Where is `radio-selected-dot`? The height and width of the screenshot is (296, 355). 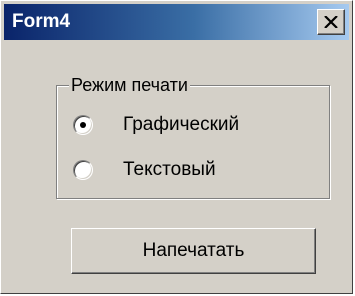 radio-selected-dot is located at coordinates (83, 125).